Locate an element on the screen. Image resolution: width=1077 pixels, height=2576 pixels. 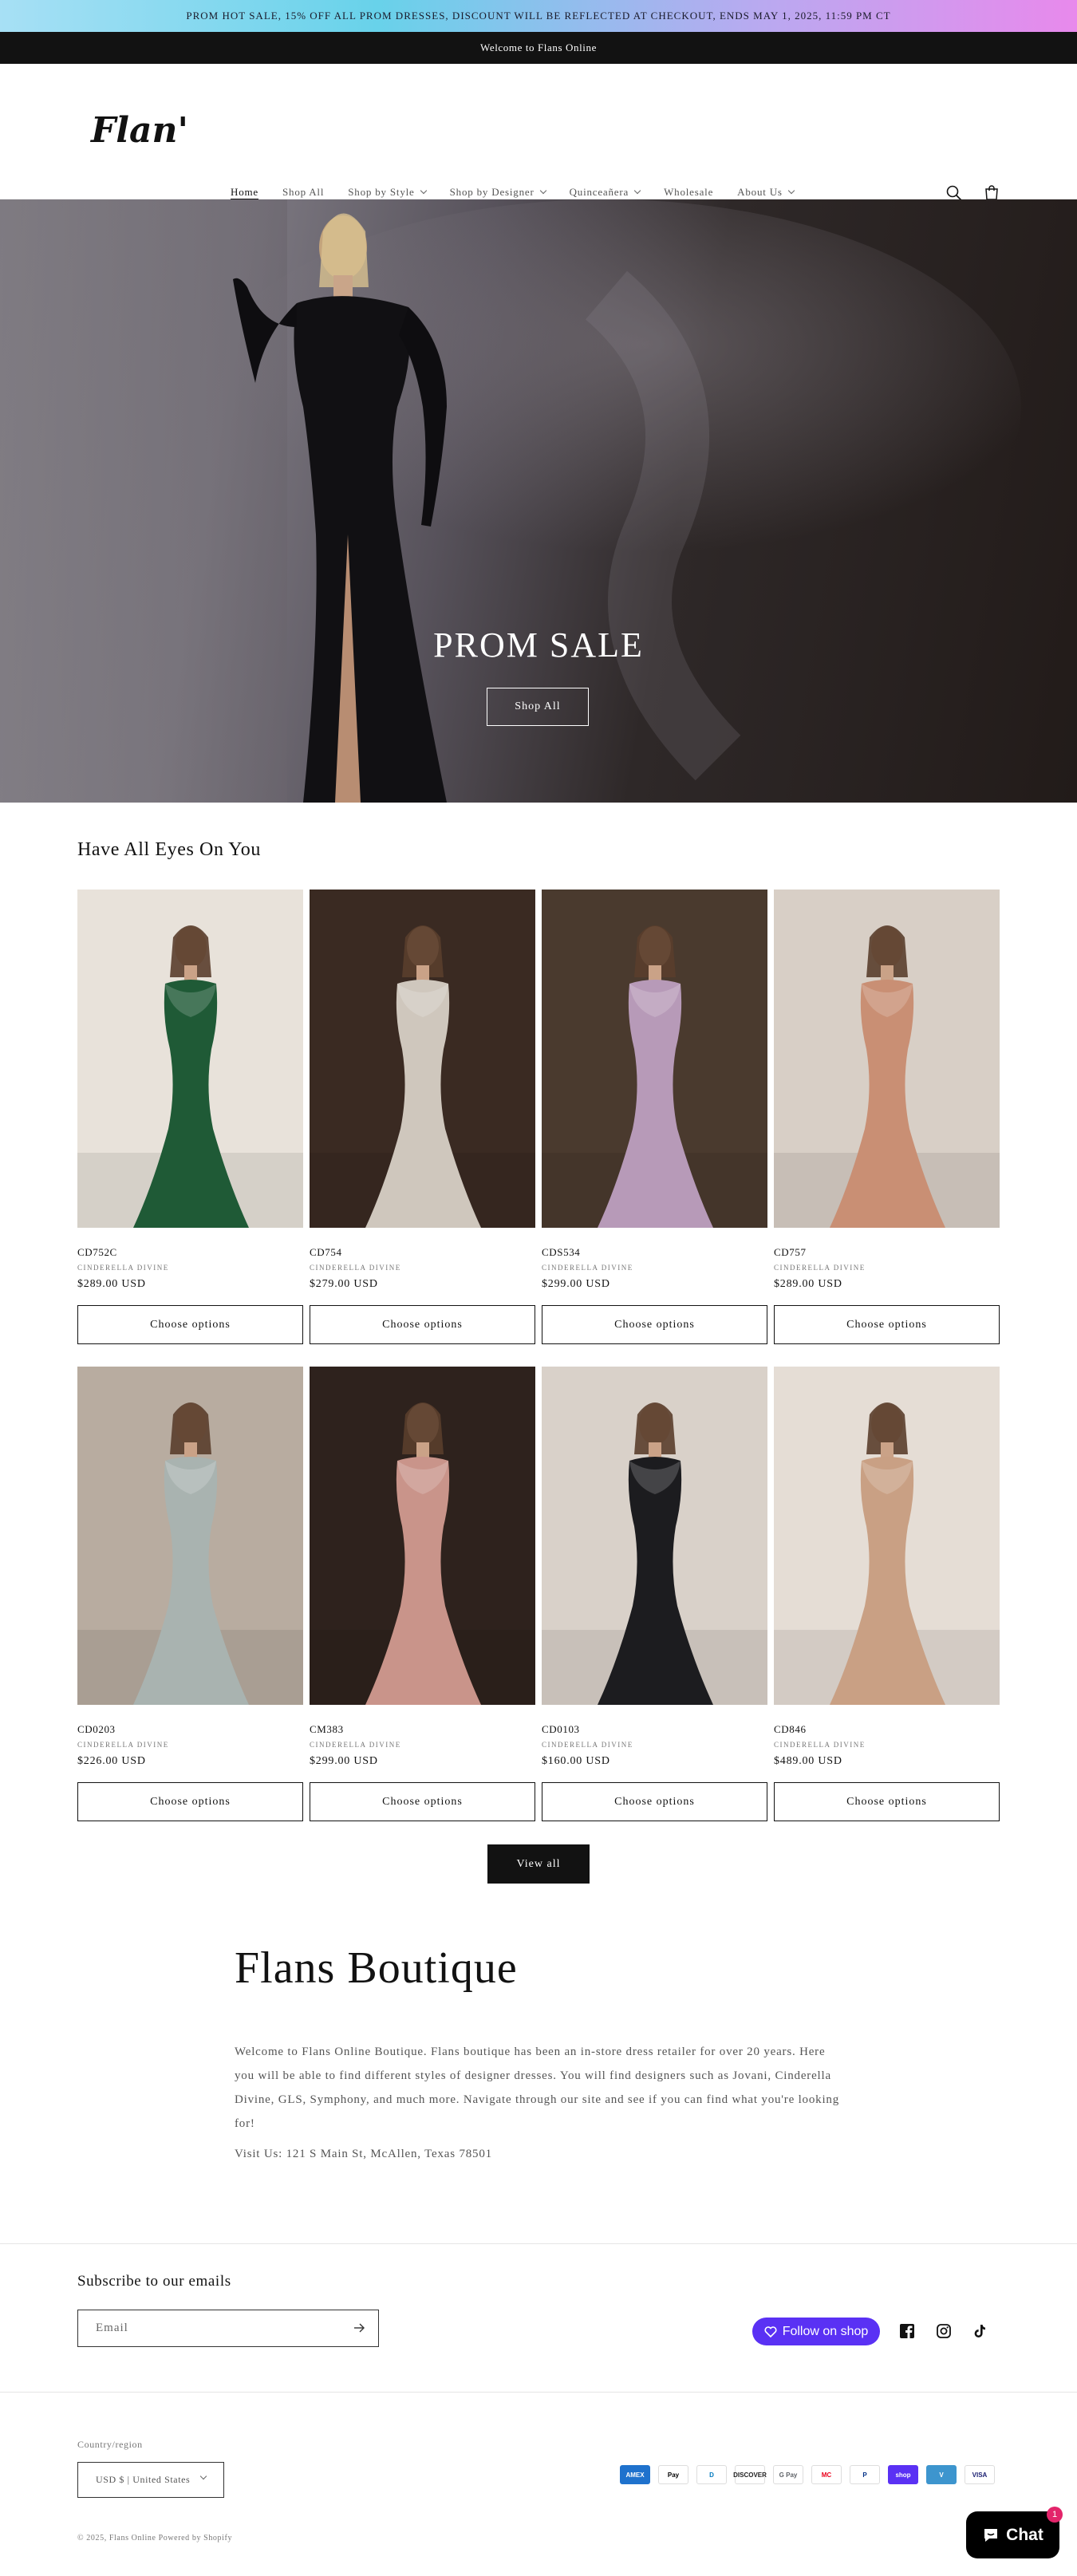
product-name: CD752C is located at coordinates (190, 1253).